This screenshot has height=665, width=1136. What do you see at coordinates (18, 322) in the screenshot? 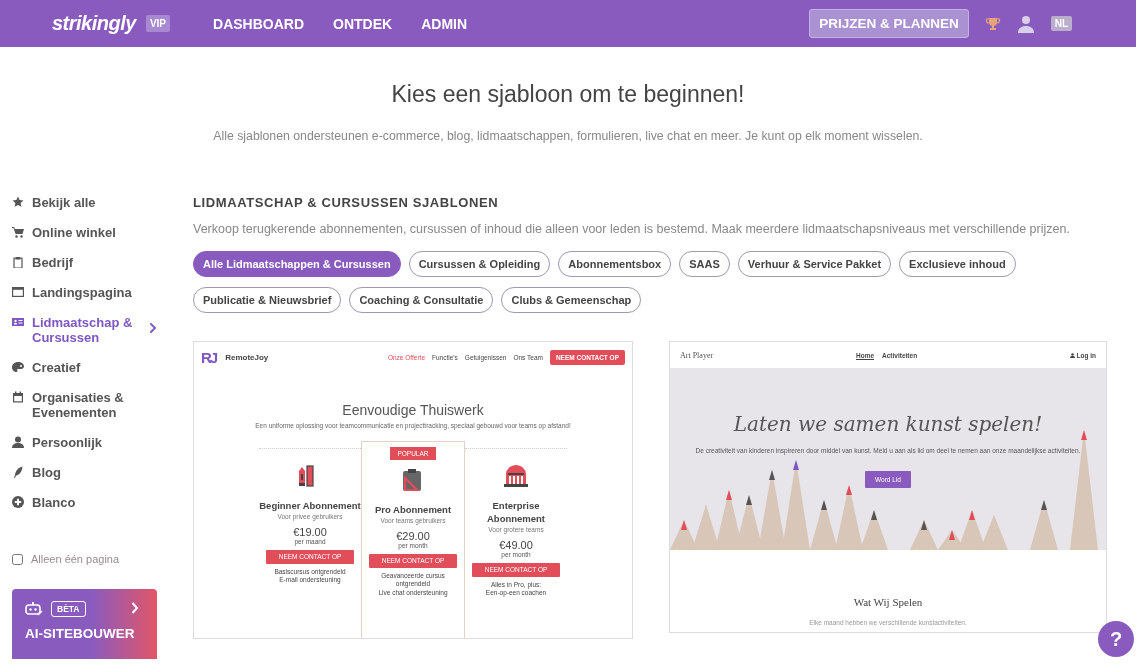
I see `id-card-icon` at bounding box center [18, 322].